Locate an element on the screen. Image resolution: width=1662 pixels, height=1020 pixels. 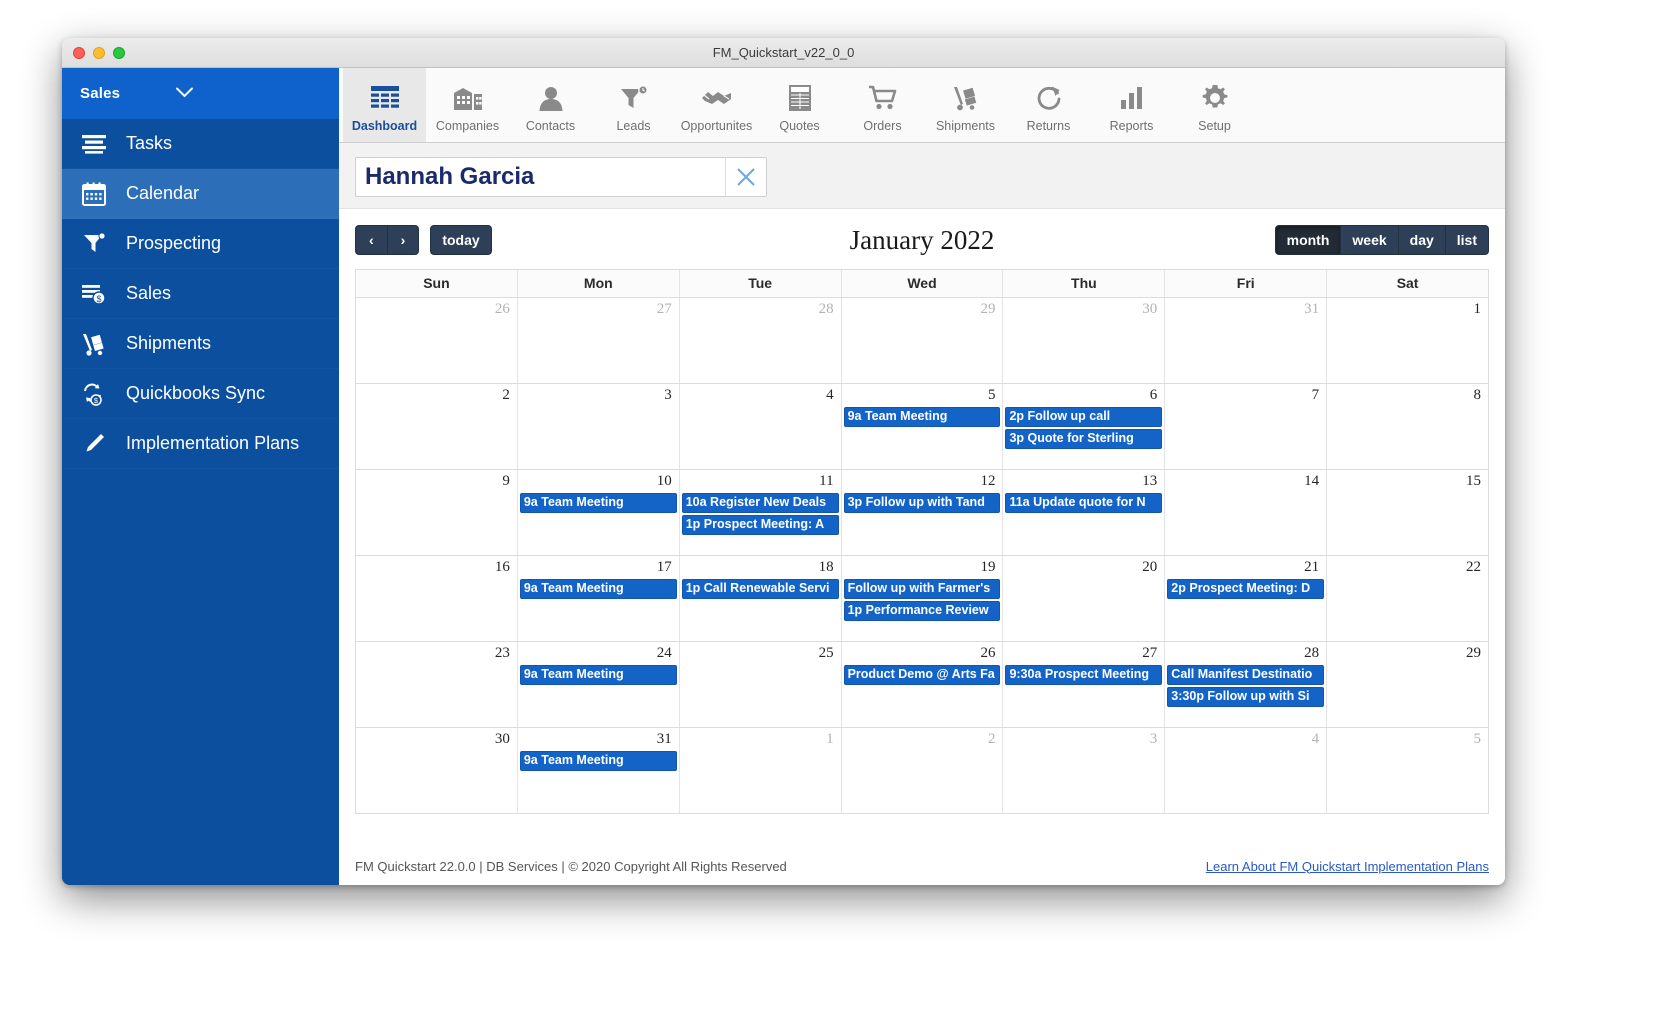
toolbar-item-reports: Reports is located at coordinates (1131, 105).